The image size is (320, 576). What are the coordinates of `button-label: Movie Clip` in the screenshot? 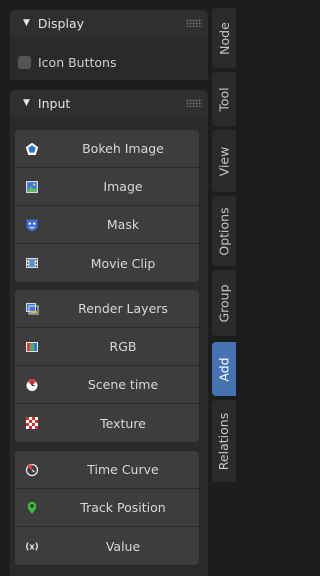 It's located at (123, 263).